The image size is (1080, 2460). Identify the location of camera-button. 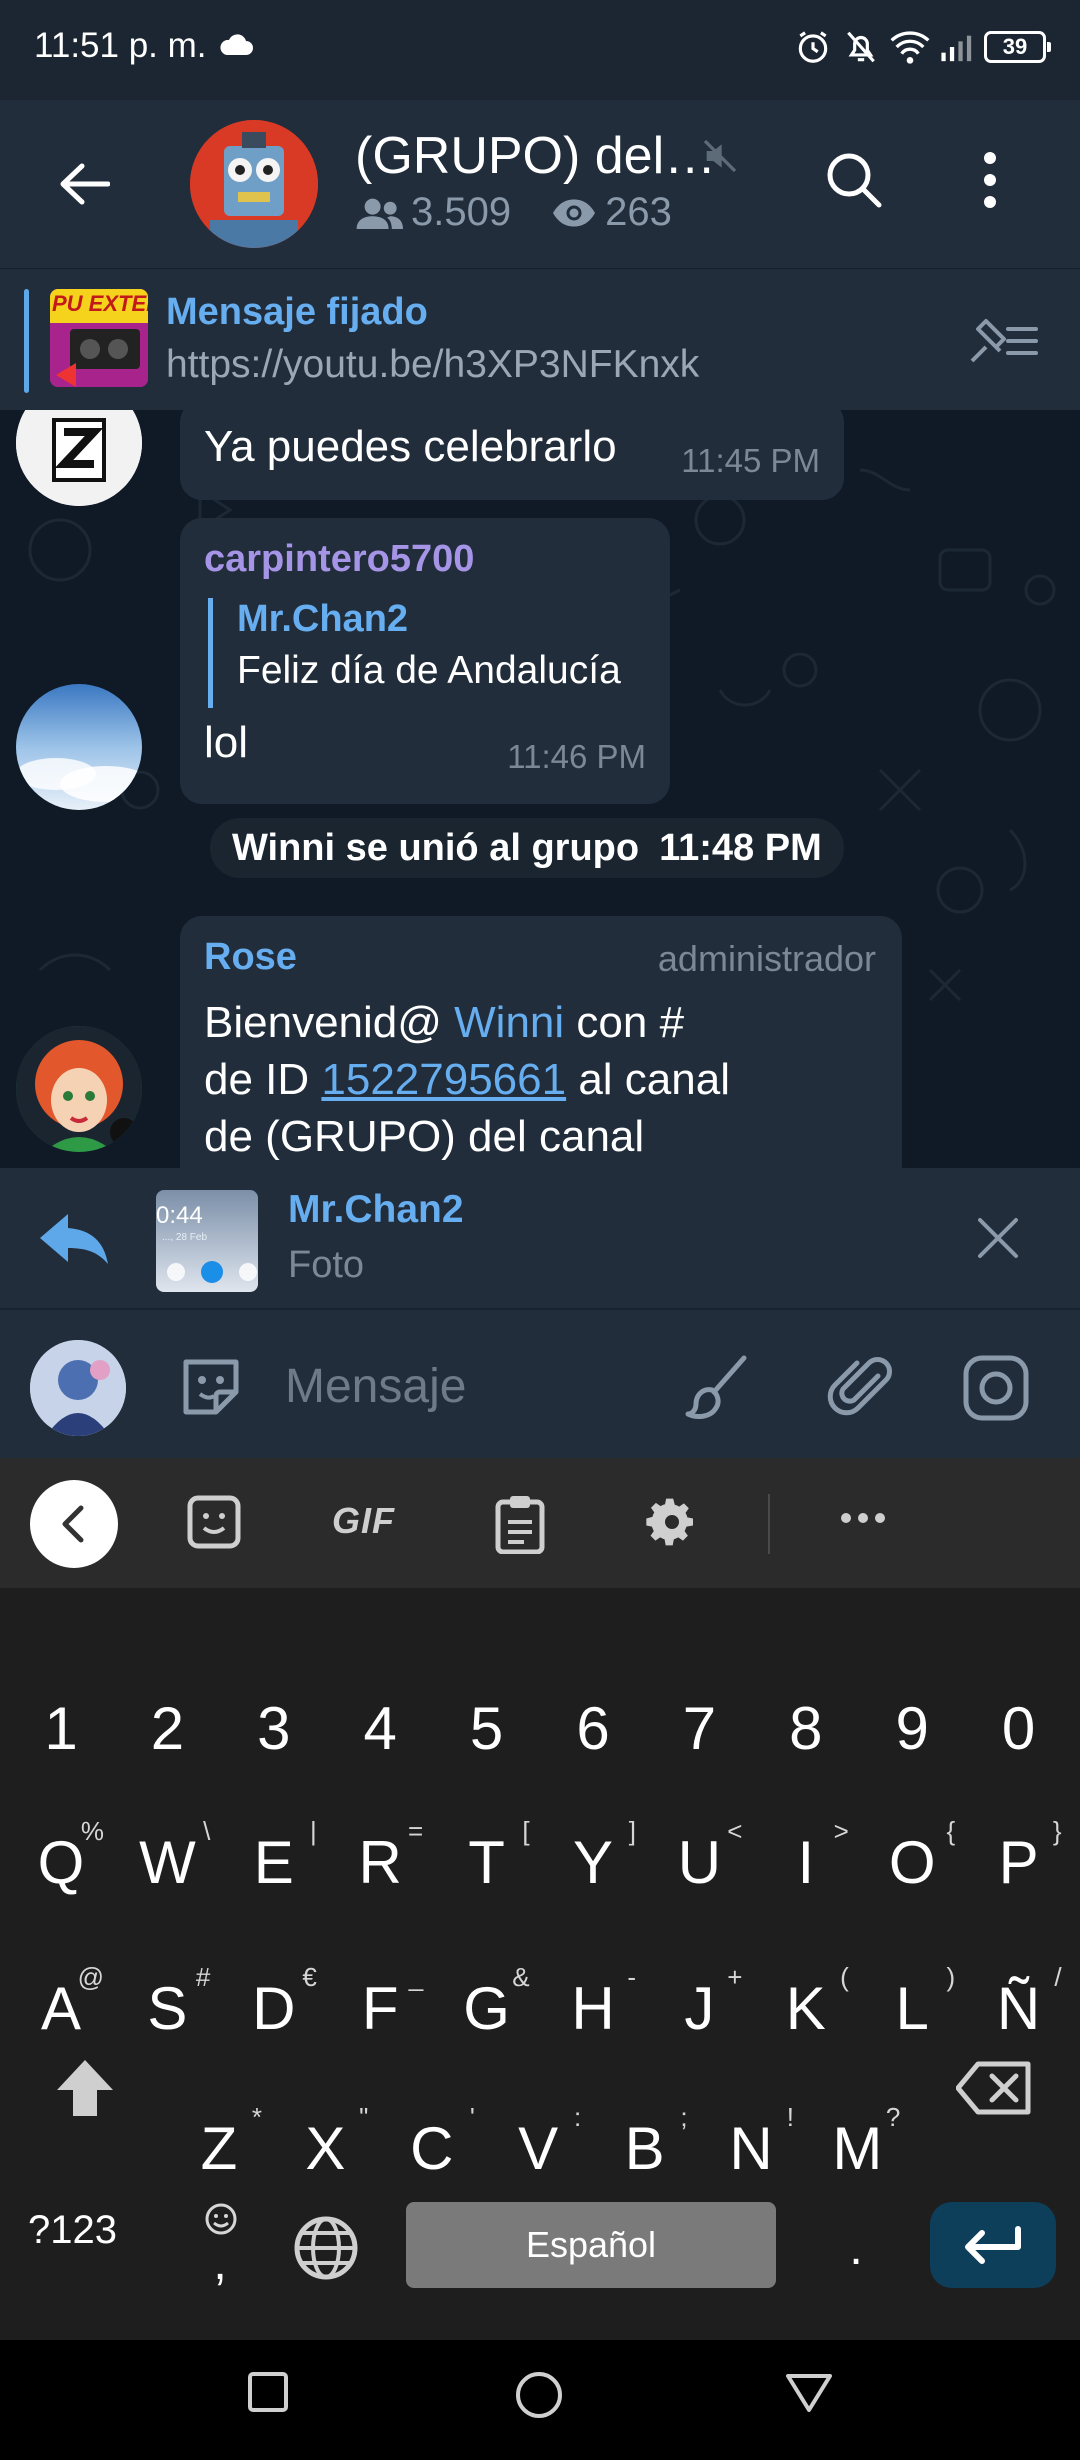
(996, 1390).